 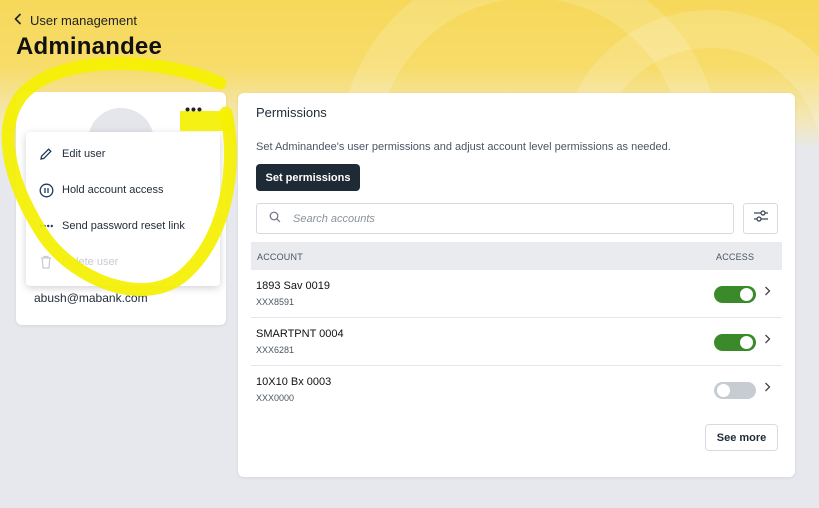 I want to click on set-permissions-button: Set permissions, so click(x=308, y=177).